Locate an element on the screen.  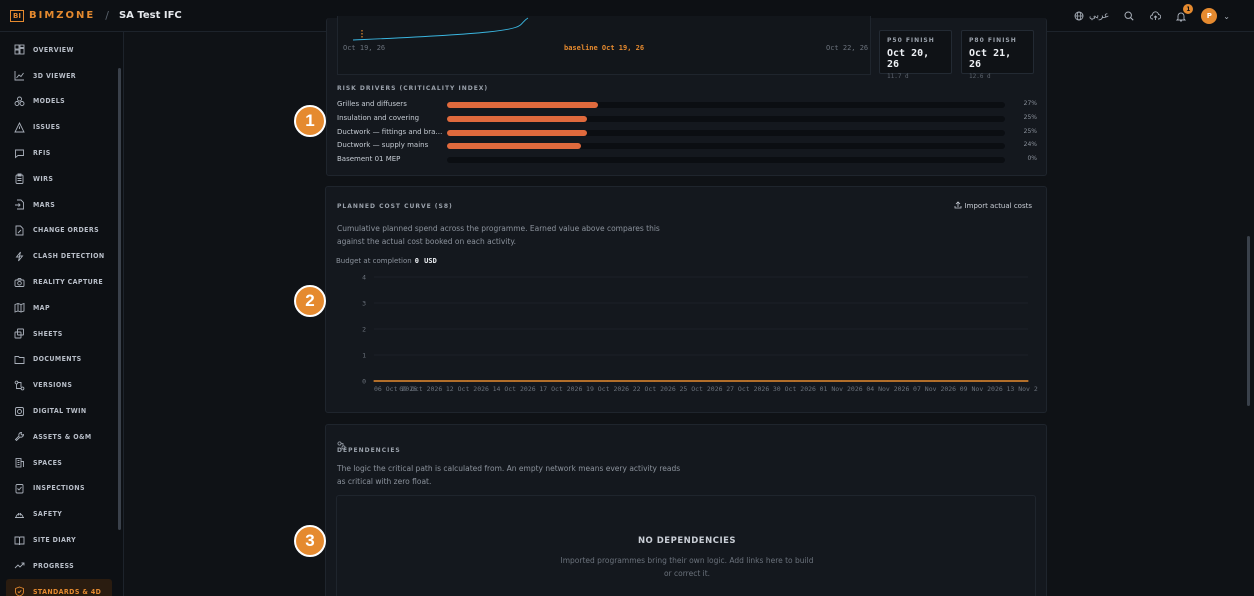
sidebar-item-versions: VERSIONS is located at coordinates (61, 385).